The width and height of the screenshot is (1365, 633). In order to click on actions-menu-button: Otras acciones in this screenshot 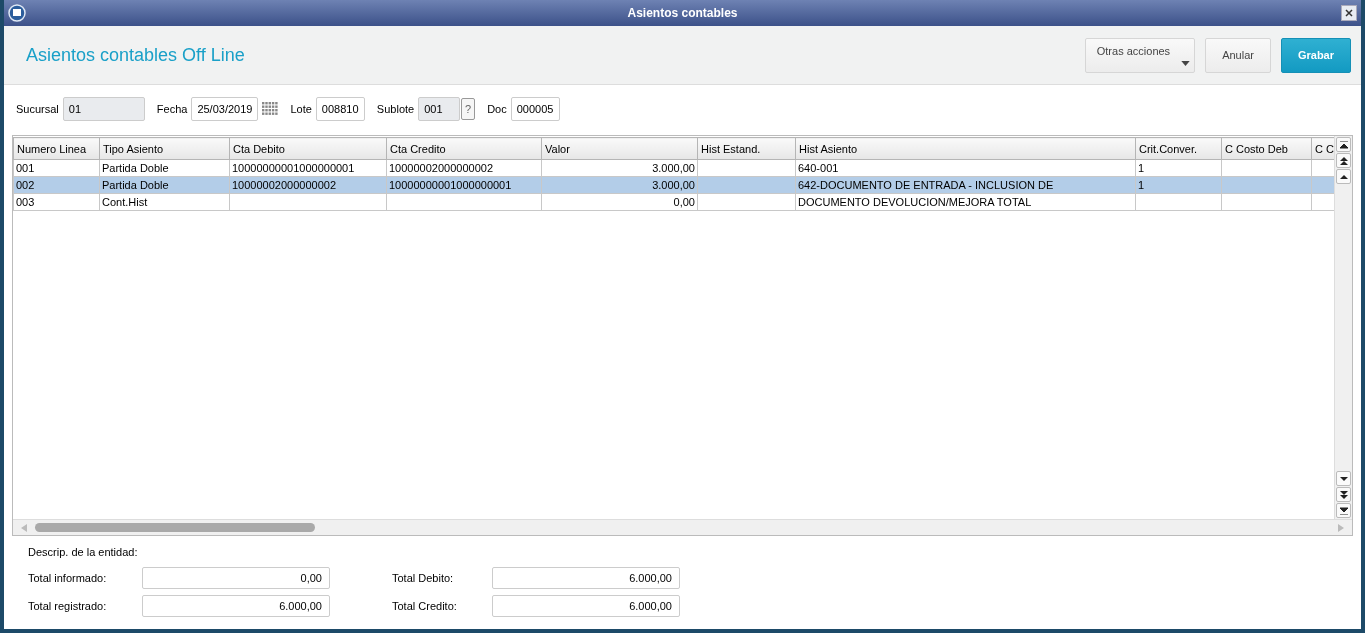, I will do `click(1140, 55)`.